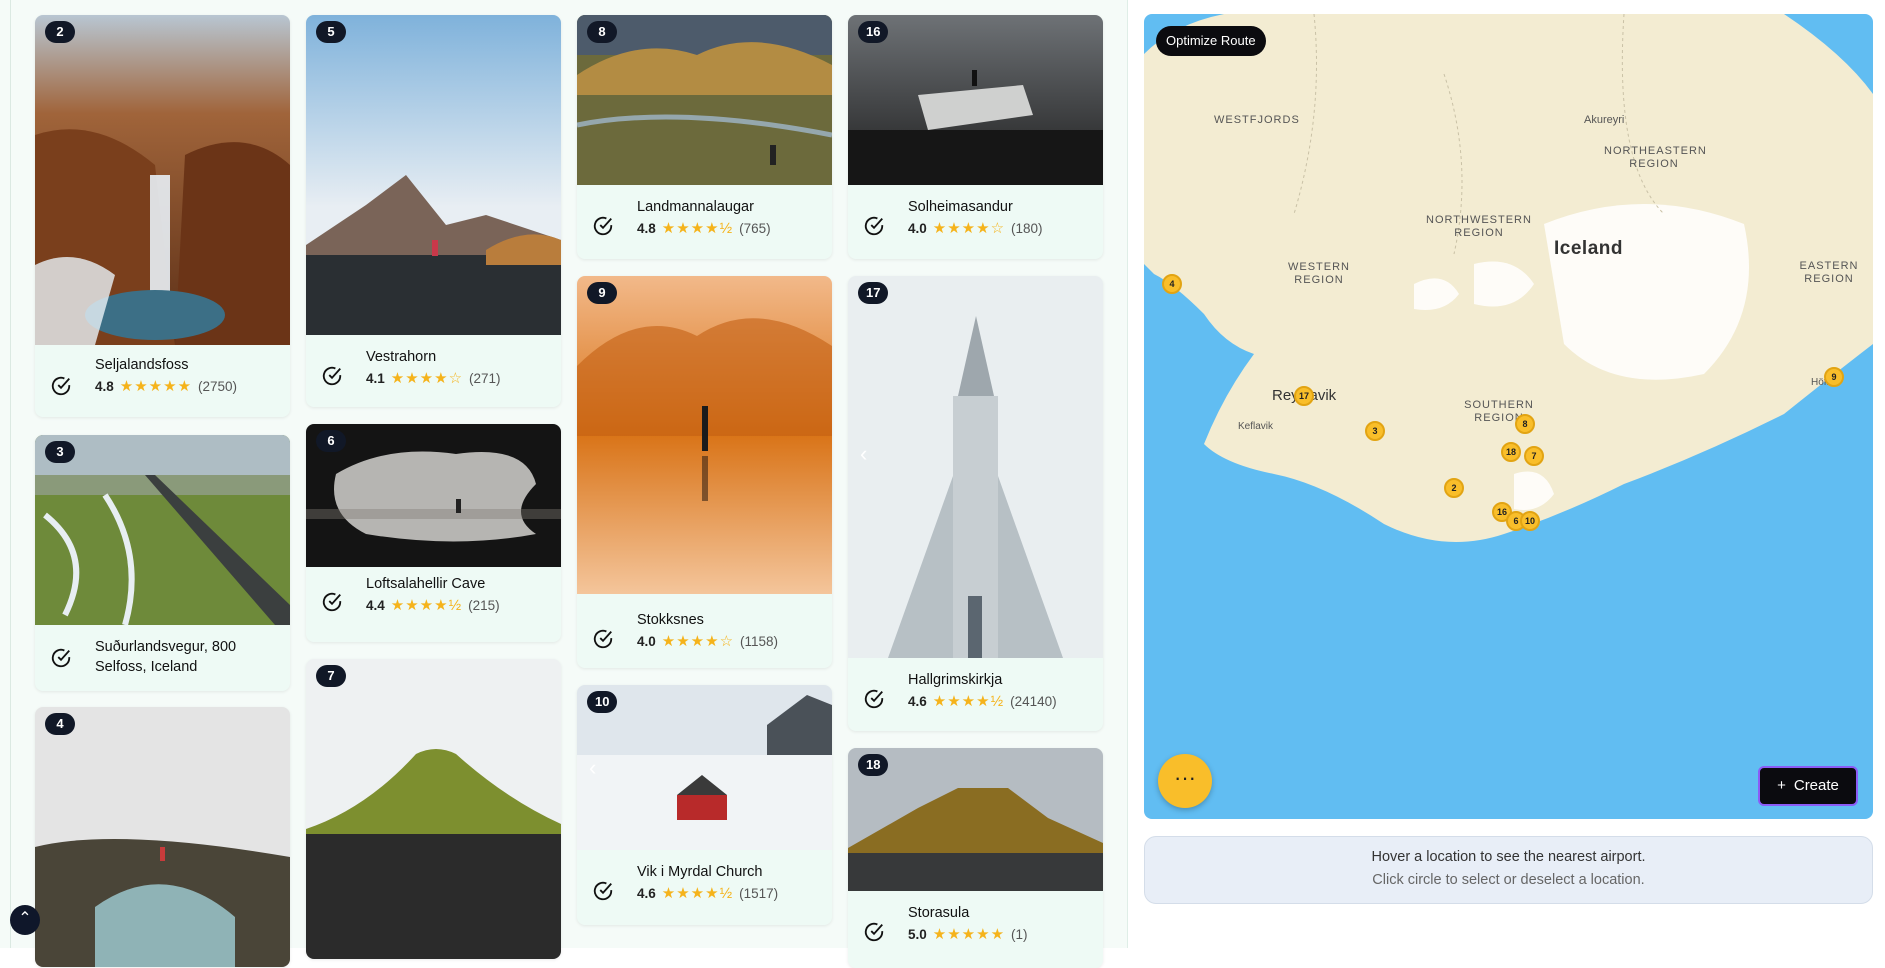 The image size is (1885, 968). What do you see at coordinates (375, 378) in the screenshot?
I see `rating-value: 4.1` at bounding box center [375, 378].